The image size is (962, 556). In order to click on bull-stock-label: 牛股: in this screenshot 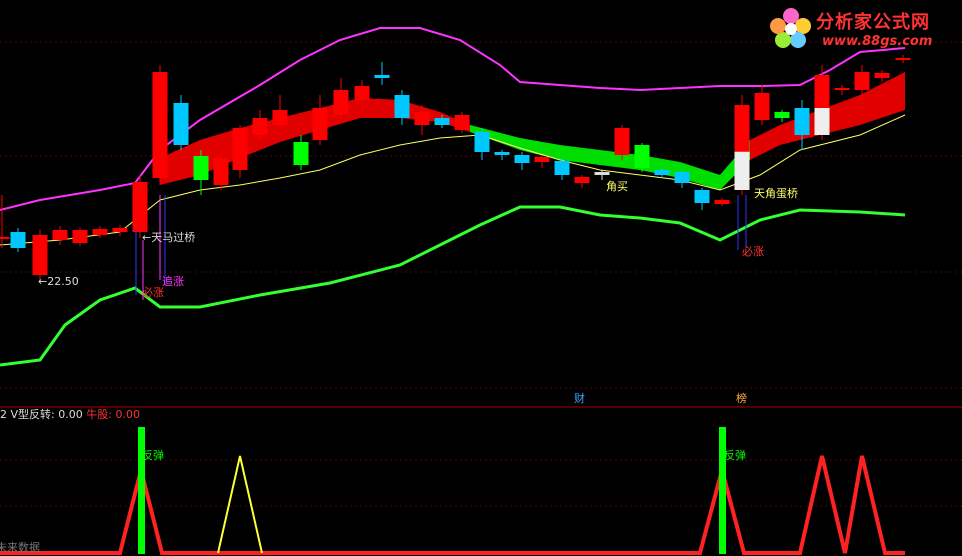, I will do `click(99, 414)`.